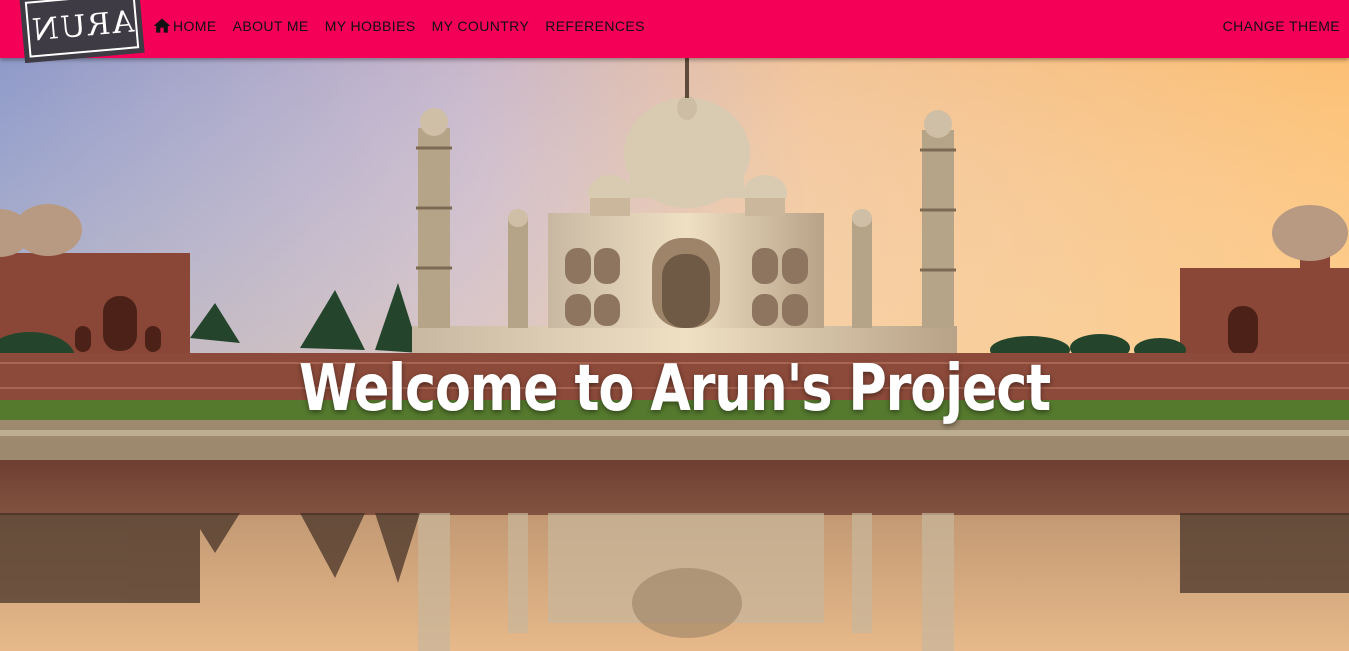 The height and width of the screenshot is (651, 1349). I want to click on nav-my-country-label: MY COUNTRY, so click(480, 26).